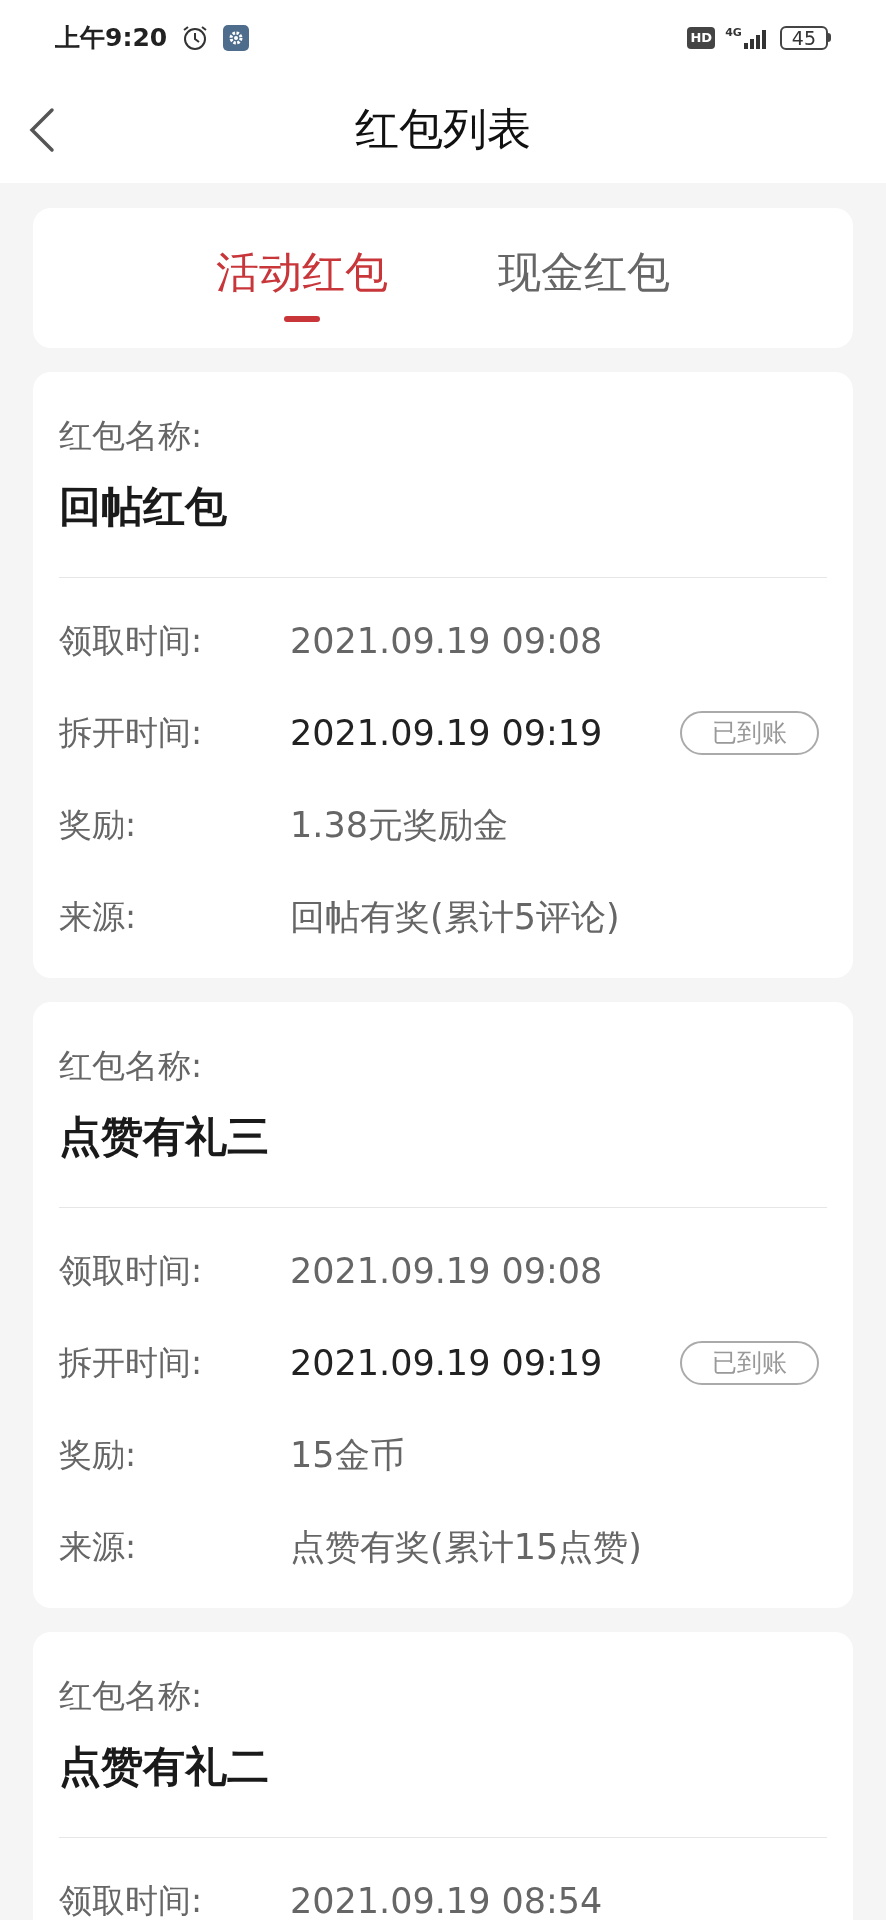  Describe the element at coordinates (455, 917) in the screenshot. I see `field-value: 回帖有奖(累计5评论)` at that location.